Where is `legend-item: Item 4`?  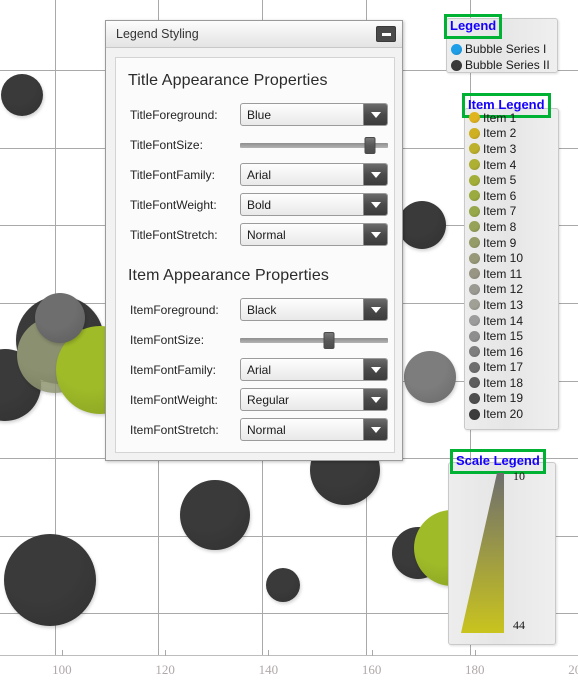 legend-item: Item 4 is located at coordinates (494, 165).